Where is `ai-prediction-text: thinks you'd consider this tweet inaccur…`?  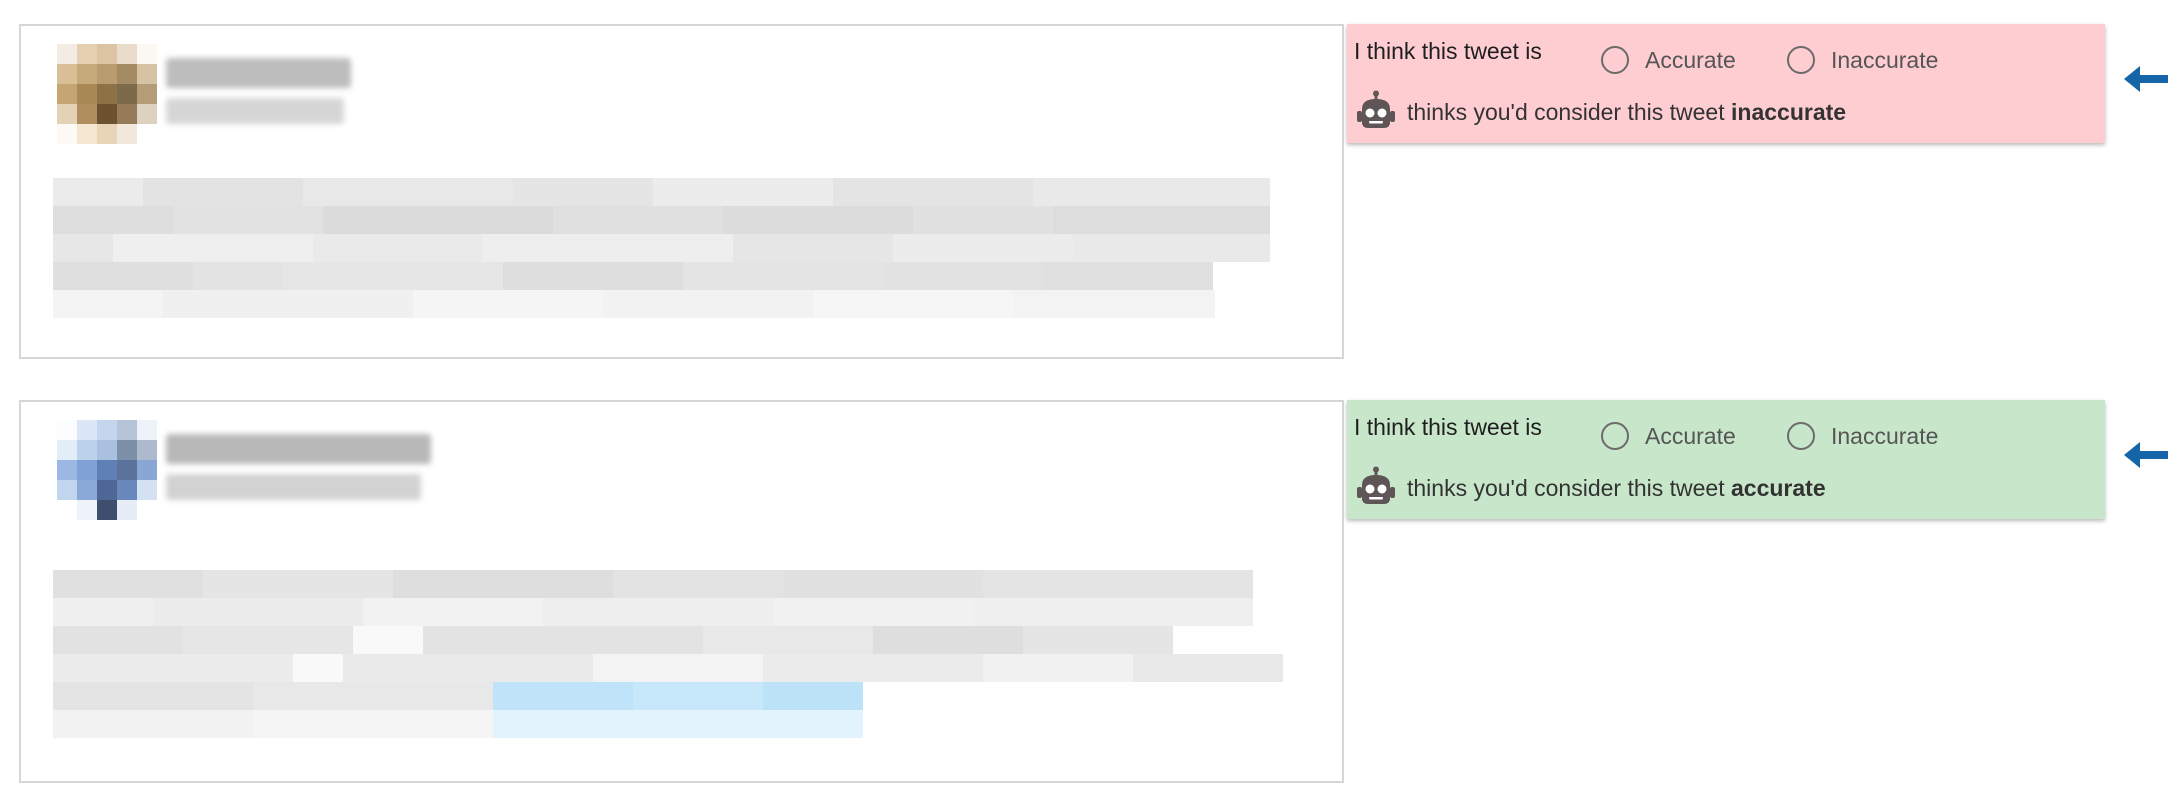 ai-prediction-text: thinks you'd consider this tweet inaccur… is located at coordinates (1626, 112).